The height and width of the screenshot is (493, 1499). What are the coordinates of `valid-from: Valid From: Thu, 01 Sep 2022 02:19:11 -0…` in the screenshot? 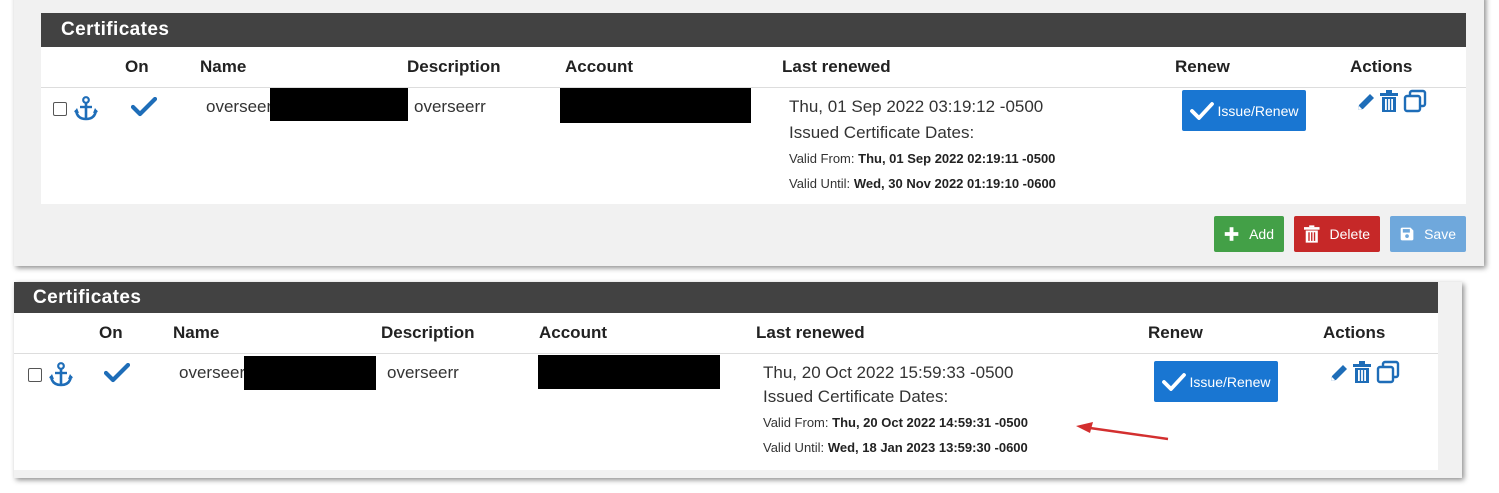 It's located at (922, 158).